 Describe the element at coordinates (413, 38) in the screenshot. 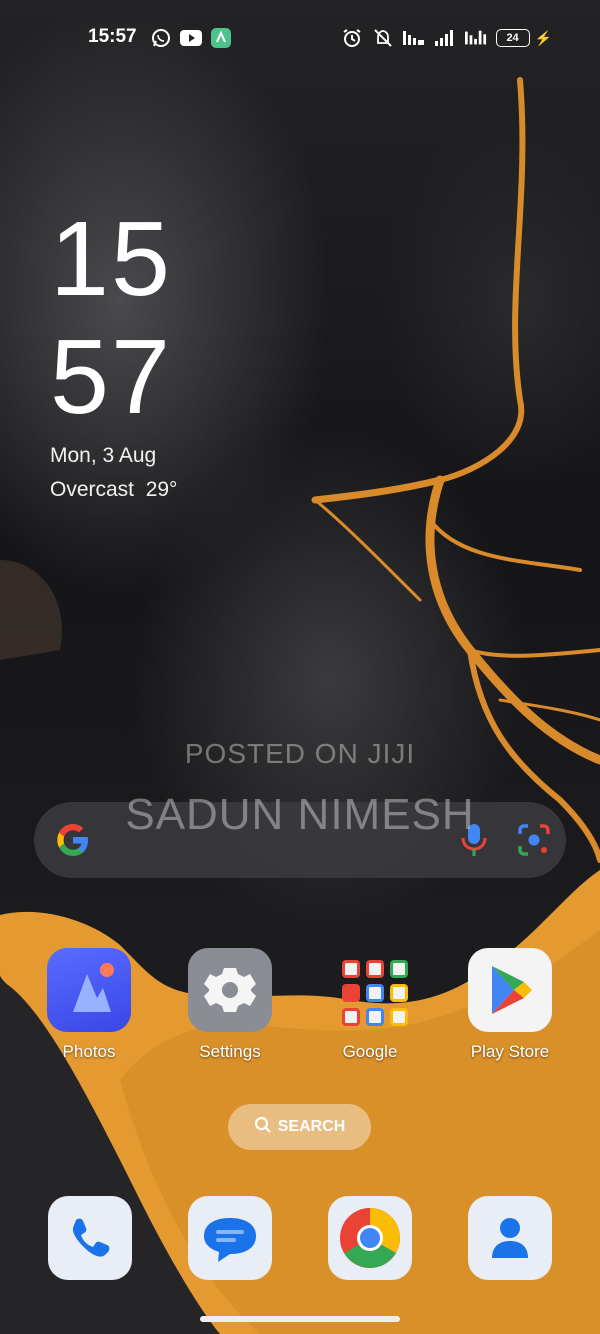

I see `volte-signal-icon` at that location.